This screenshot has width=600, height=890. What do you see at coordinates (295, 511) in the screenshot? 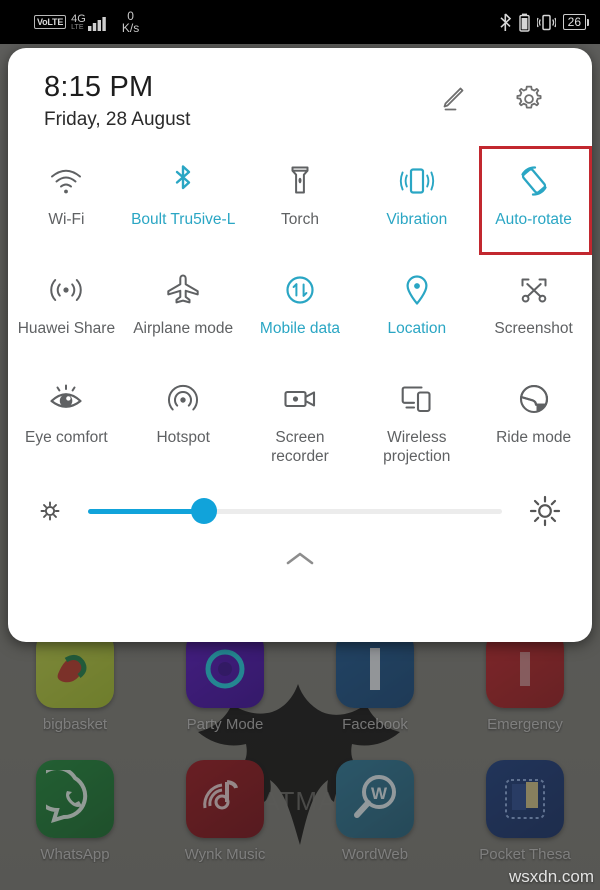
I see `brightness-slider` at bounding box center [295, 511].